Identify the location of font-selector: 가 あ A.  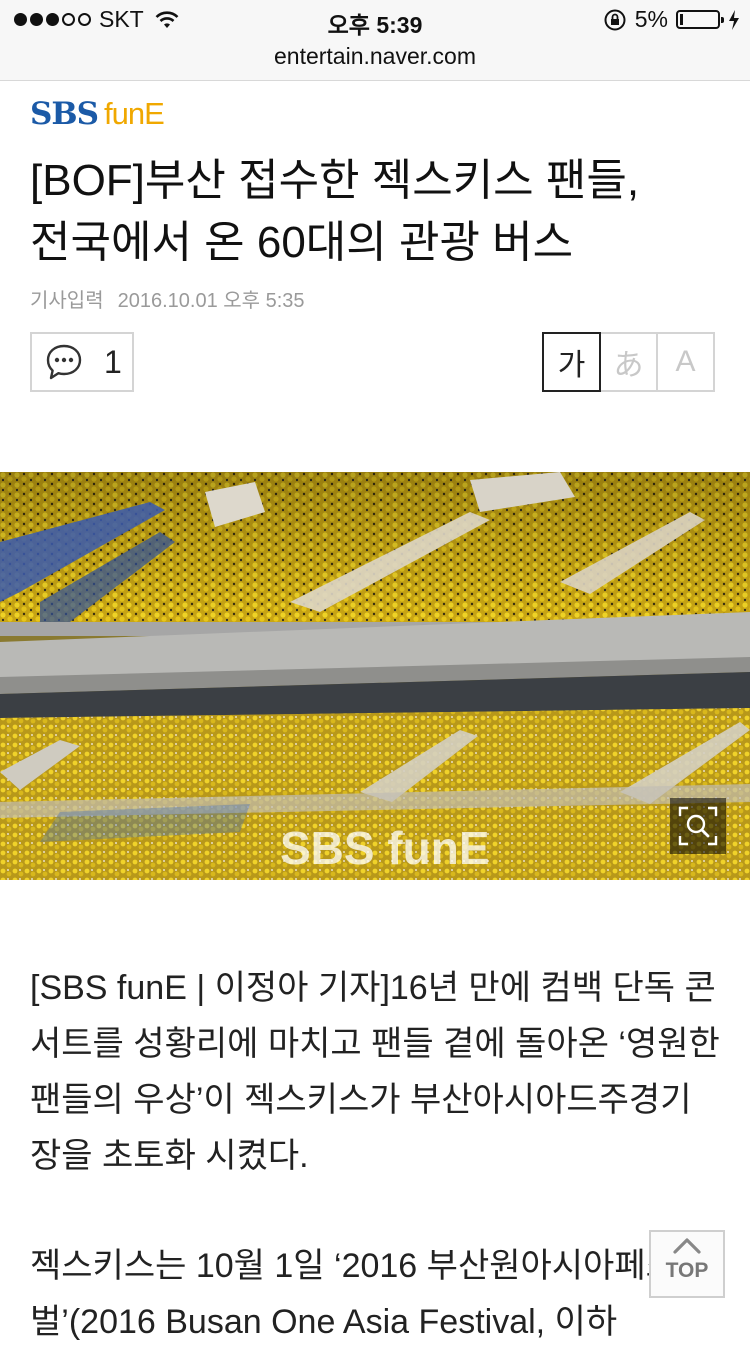
(628, 362).